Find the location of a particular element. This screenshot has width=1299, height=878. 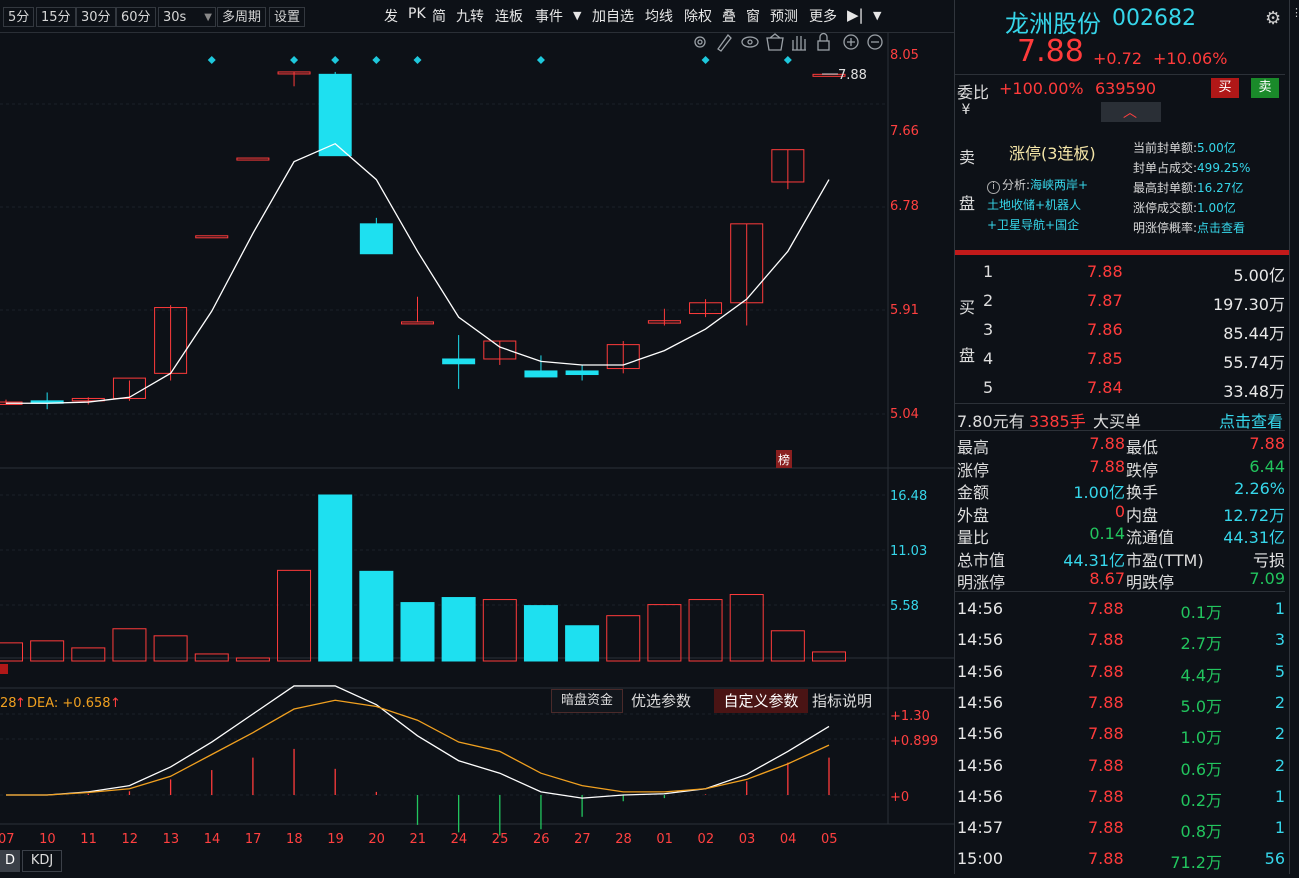

period-5min-button: 5分 is located at coordinates (19, 17).